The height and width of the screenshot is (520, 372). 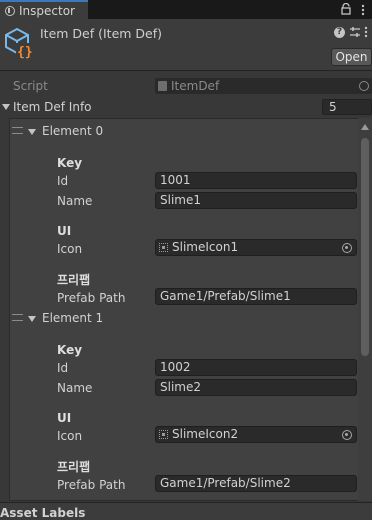 I want to click on icon-object-field: SlimeIcon2, so click(x=256, y=434).